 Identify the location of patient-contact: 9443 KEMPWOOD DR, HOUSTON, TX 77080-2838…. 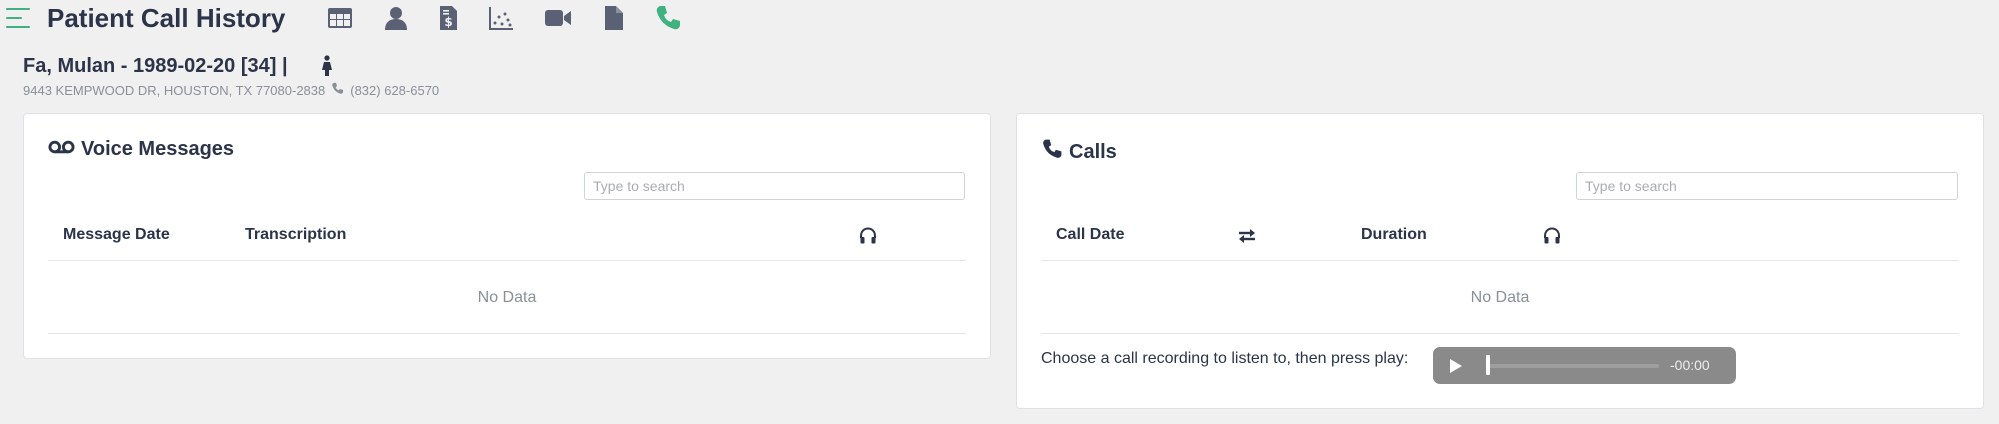
(231, 90).